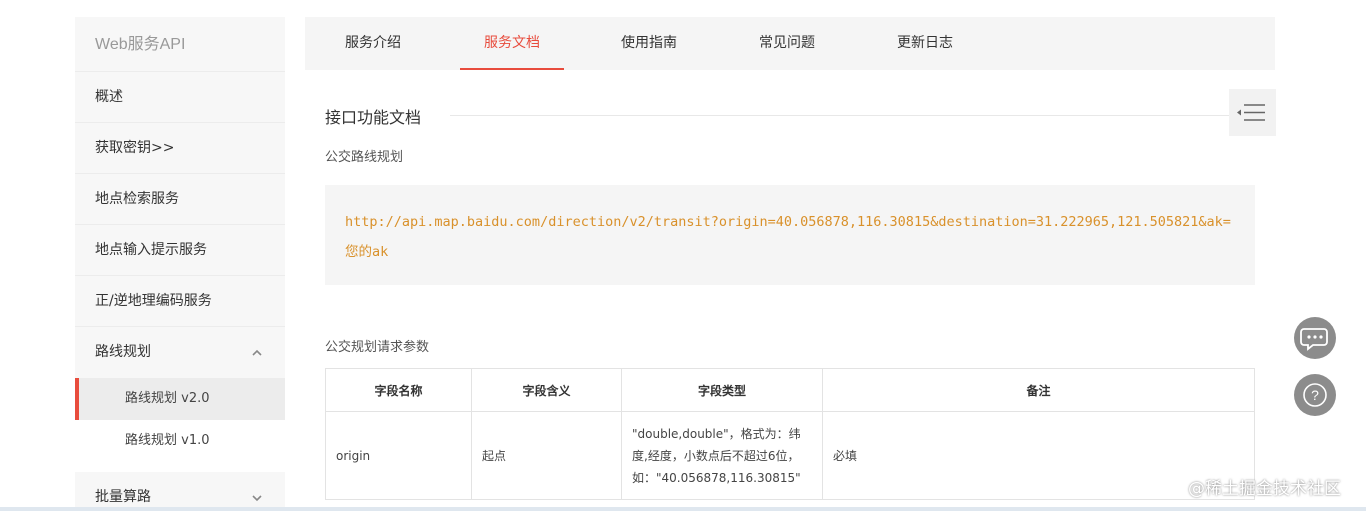 The height and width of the screenshot is (511, 1366). What do you see at coordinates (123, 352) in the screenshot?
I see `sidebar-item-label: 路线规划` at bounding box center [123, 352].